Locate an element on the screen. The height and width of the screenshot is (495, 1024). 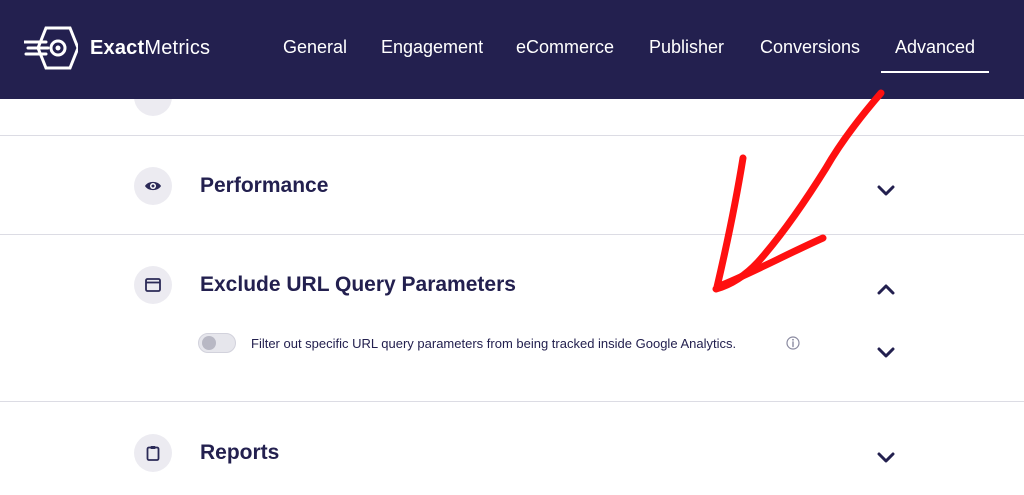
tab-advanced: Advanced is located at coordinates (935, 55).